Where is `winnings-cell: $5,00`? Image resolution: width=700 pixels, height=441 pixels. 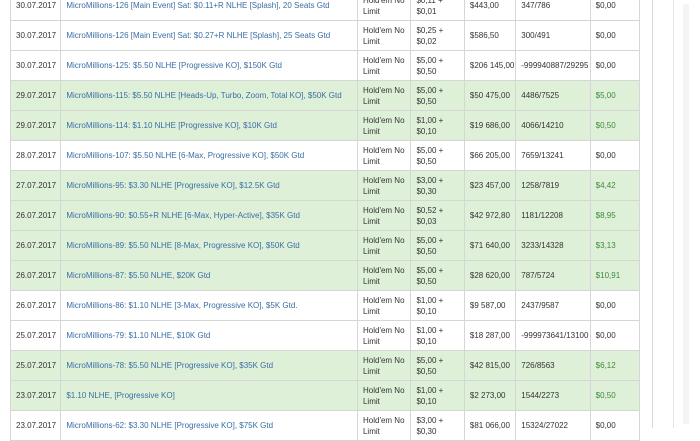
winnings-cell: $5,00 is located at coordinates (615, 95).